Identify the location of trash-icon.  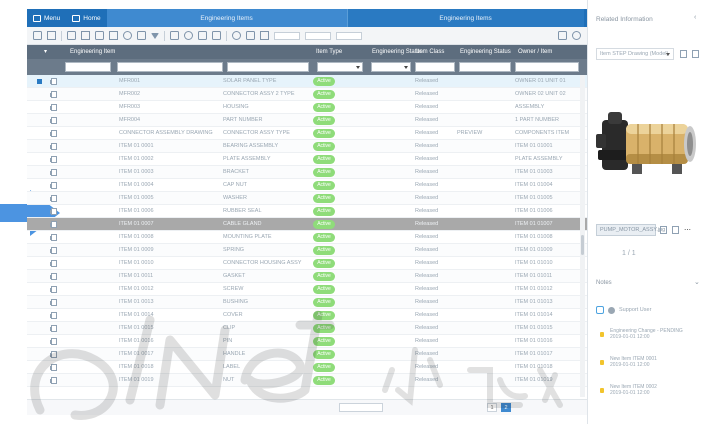
(663, 230).